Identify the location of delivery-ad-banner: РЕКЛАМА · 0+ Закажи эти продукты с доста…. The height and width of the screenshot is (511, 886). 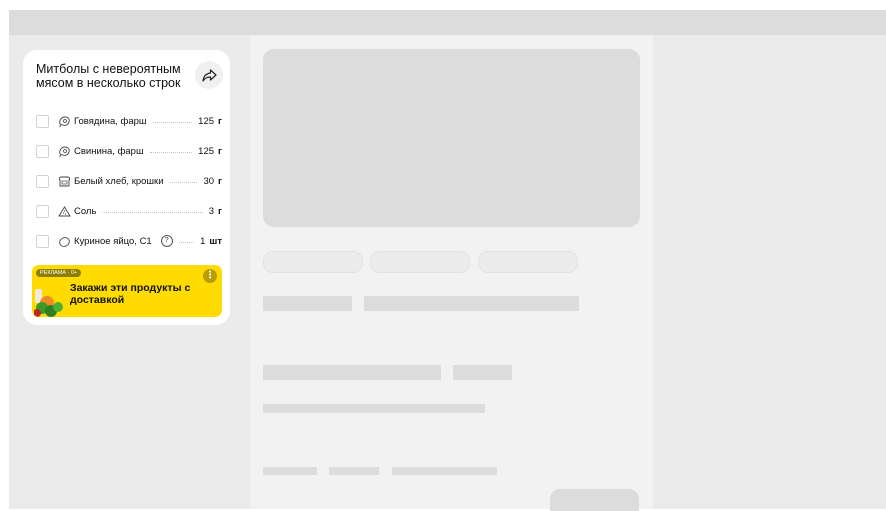
(127, 291).